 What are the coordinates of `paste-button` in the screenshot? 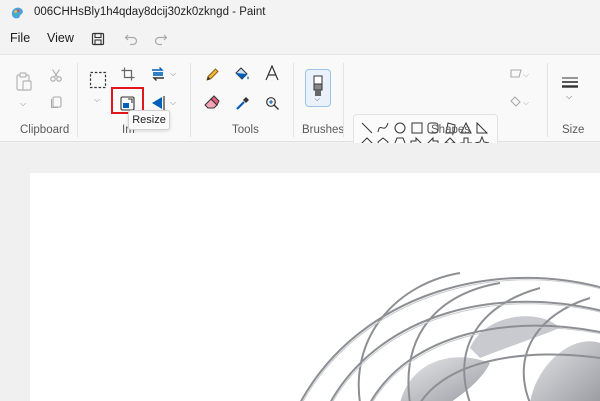 It's located at (24, 82).